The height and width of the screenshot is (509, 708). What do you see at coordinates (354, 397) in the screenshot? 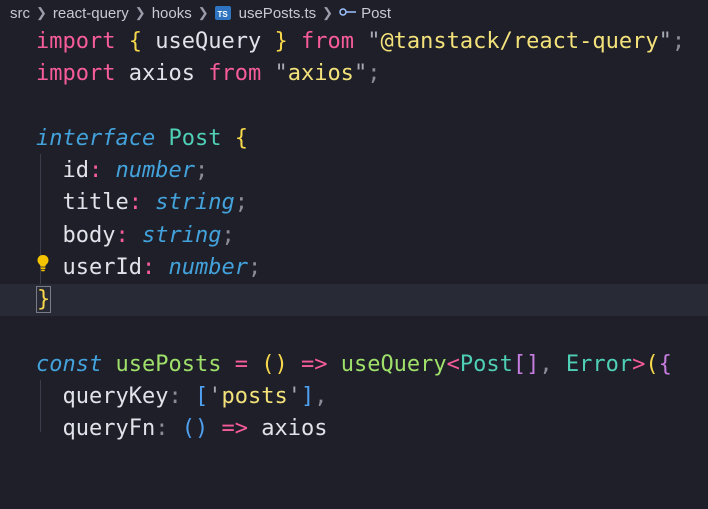
I see `code-line-12: queryKey: ['posts'],` at bounding box center [354, 397].